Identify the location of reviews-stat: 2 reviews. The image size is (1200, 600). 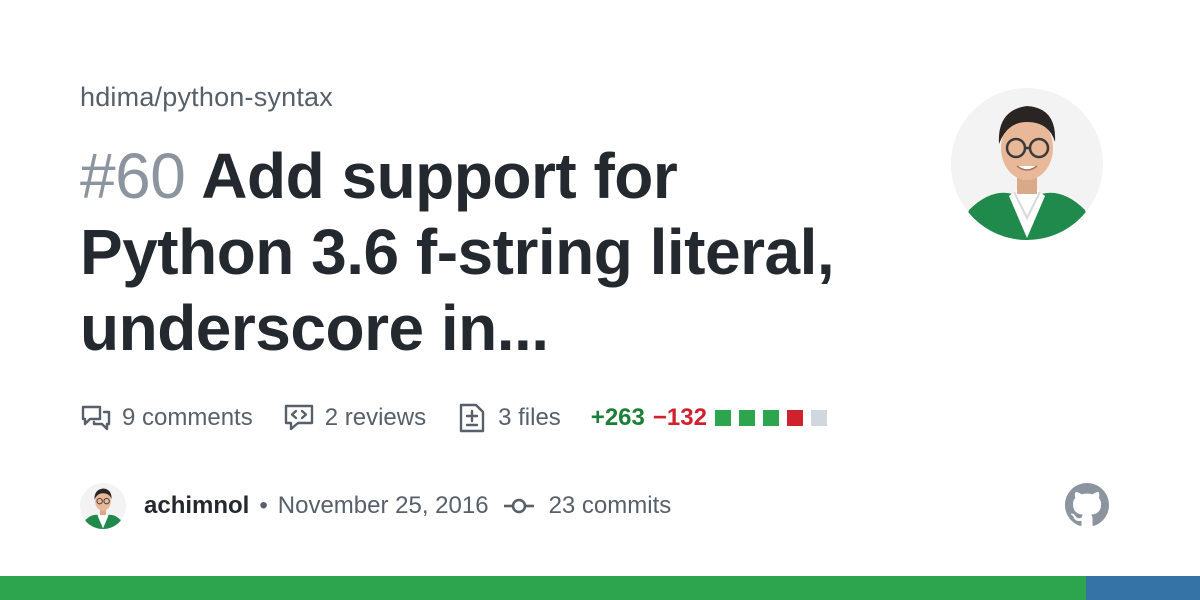
(354, 418).